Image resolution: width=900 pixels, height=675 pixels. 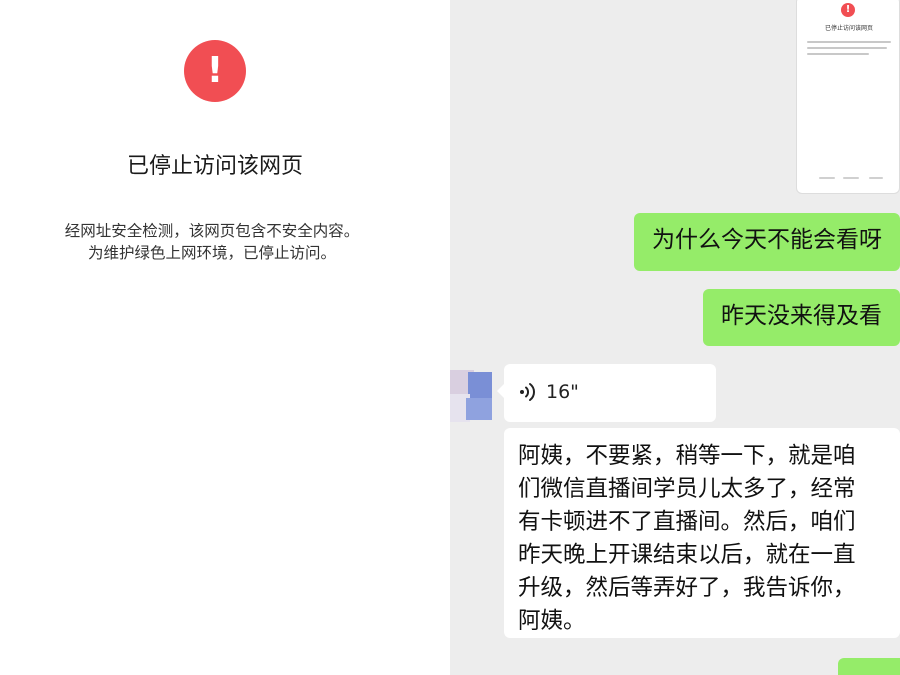 I want to click on message-text: 为什么今天不能会看呀, so click(x=767, y=240).